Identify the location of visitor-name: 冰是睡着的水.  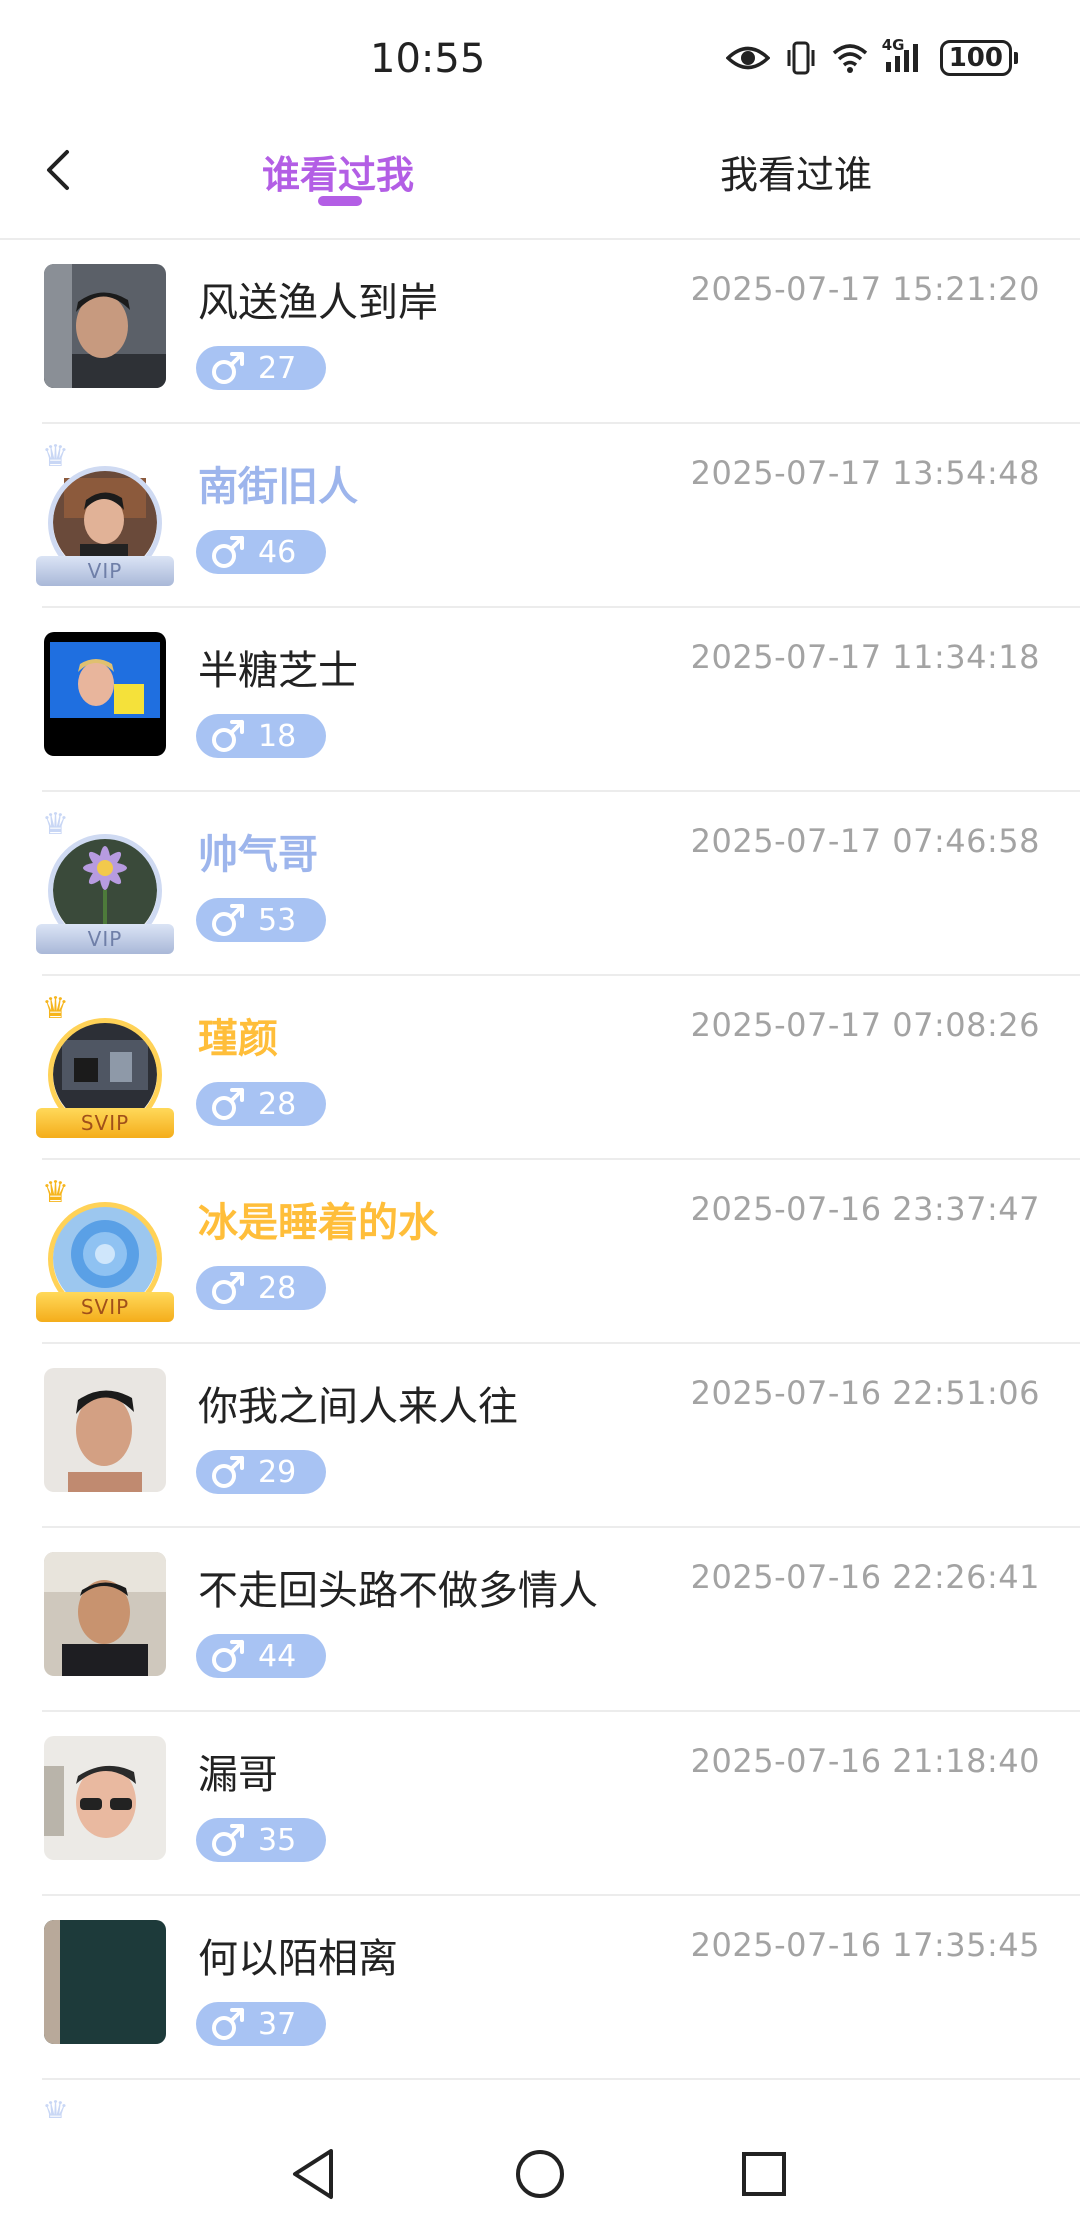
(318, 1223).